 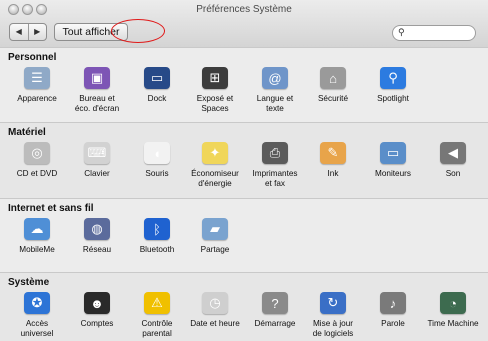 What do you see at coordinates (19, 32) in the screenshot?
I see `back-button: ◀` at bounding box center [19, 32].